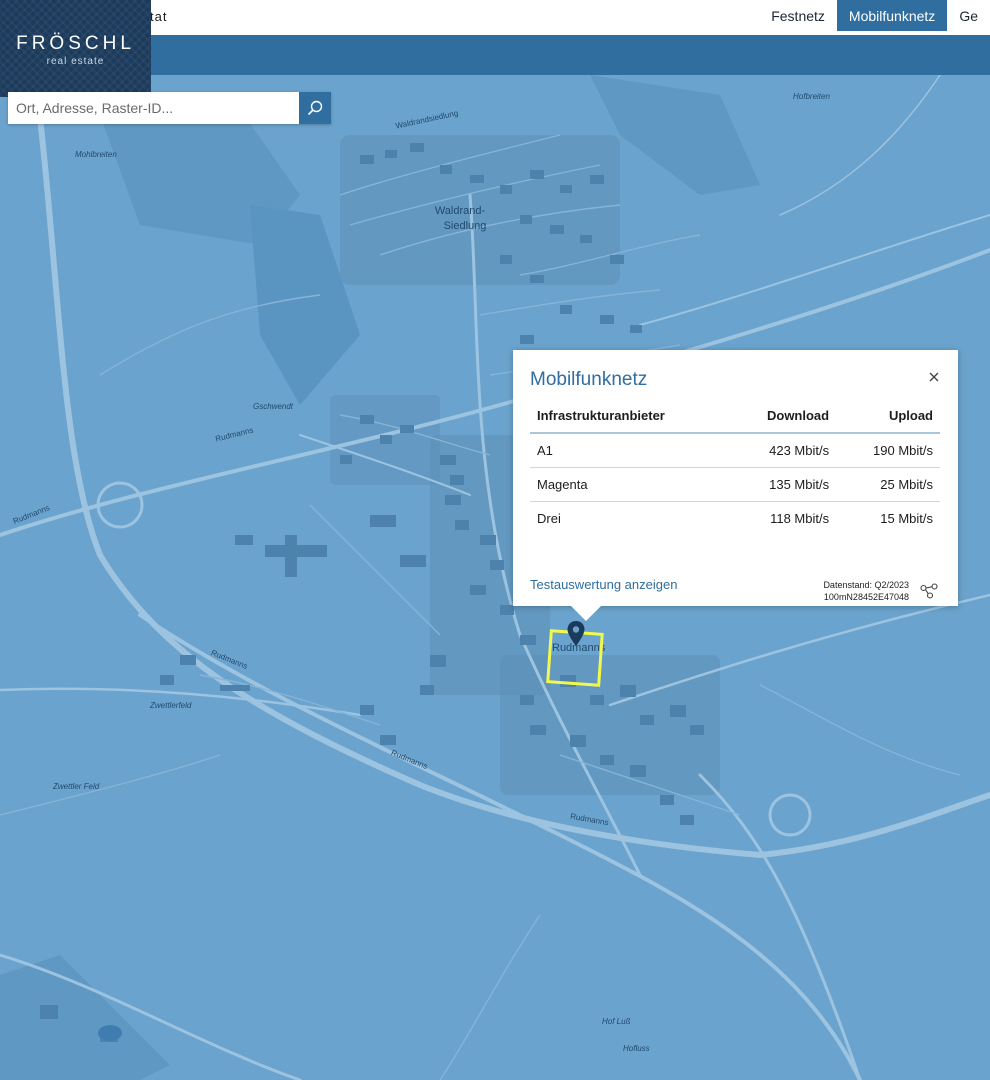 The width and height of the screenshot is (990, 1080). What do you see at coordinates (735, 518) in the screenshot?
I see `table-row: Drei 118 Mbit/s 15 Mbit/s` at bounding box center [735, 518].